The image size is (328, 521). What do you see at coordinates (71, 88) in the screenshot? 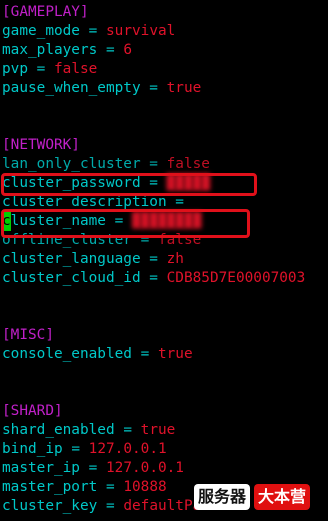
I see `config-key: pause_when_empty` at bounding box center [71, 88].